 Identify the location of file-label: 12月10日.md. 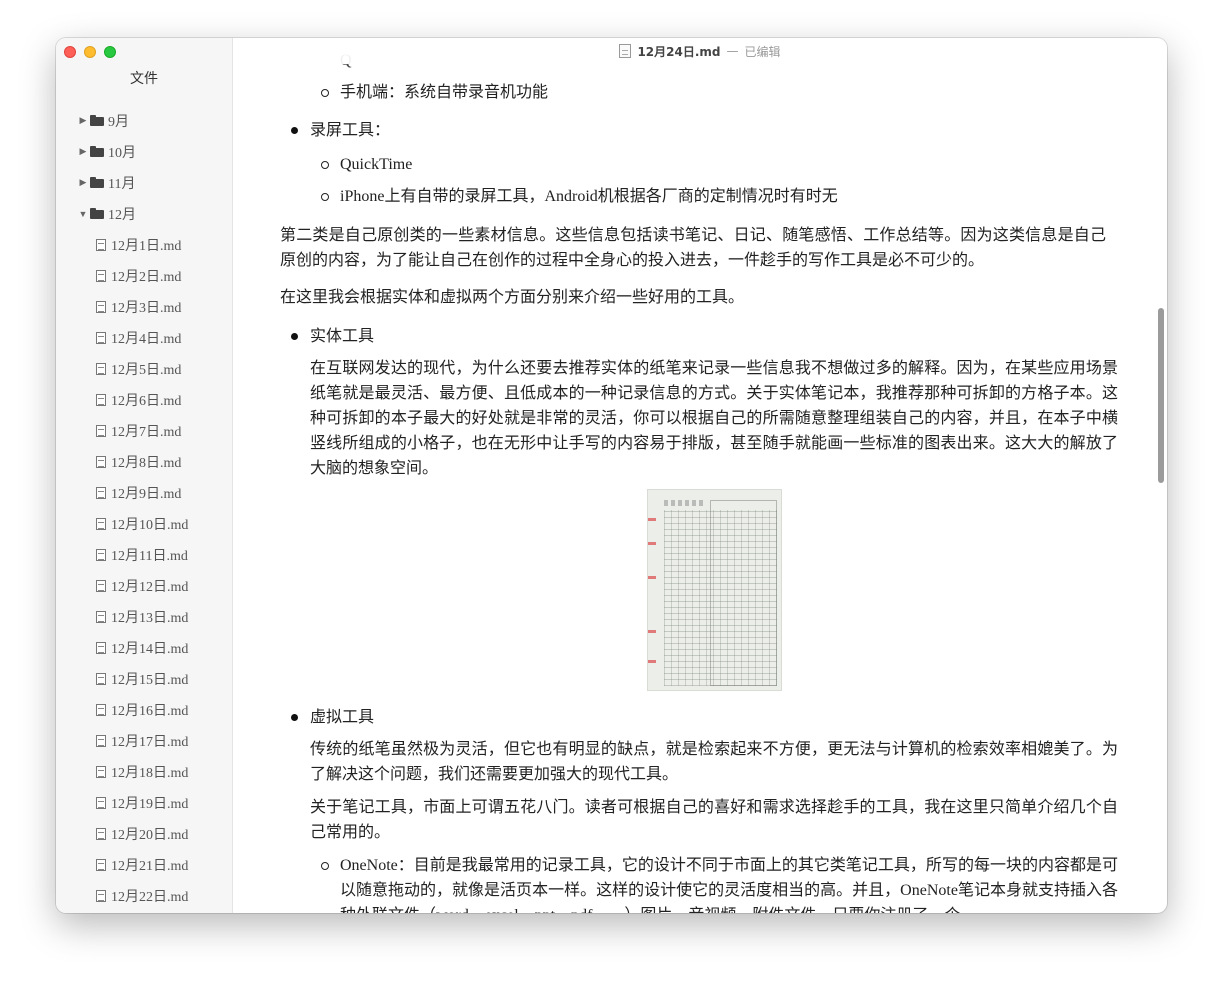
(150, 525).